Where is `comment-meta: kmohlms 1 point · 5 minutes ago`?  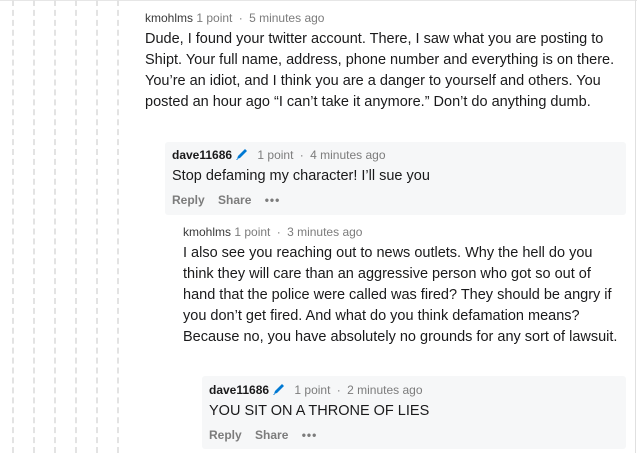 comment-meta: kmohlms 1 point · 5 minutes ago is located at coordinates (385, 18).